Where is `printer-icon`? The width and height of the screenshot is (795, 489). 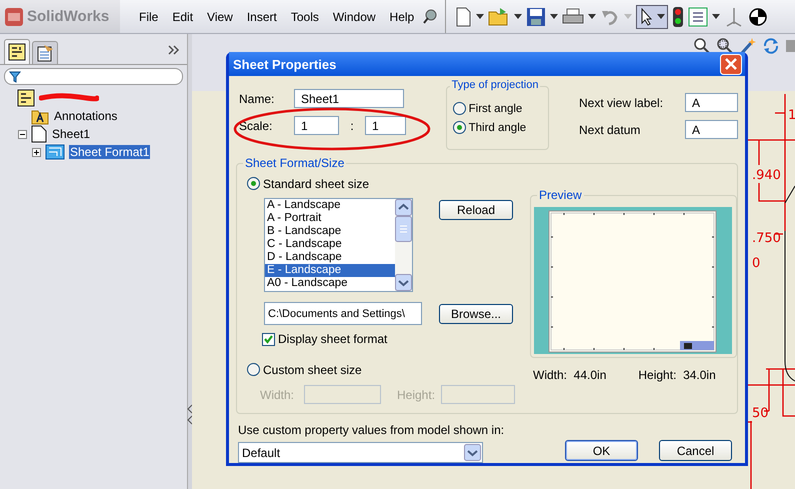 printer-icon is located at coordinates (573, 16).